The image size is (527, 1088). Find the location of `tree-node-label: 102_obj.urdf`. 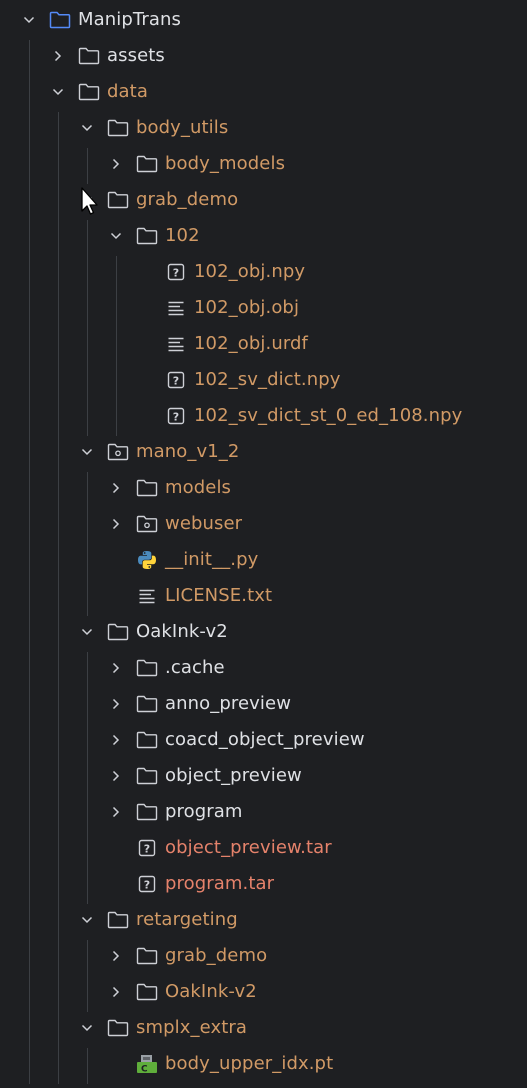

tree-node-label: 102_obj.urdf is located at coordinates (251, 343).